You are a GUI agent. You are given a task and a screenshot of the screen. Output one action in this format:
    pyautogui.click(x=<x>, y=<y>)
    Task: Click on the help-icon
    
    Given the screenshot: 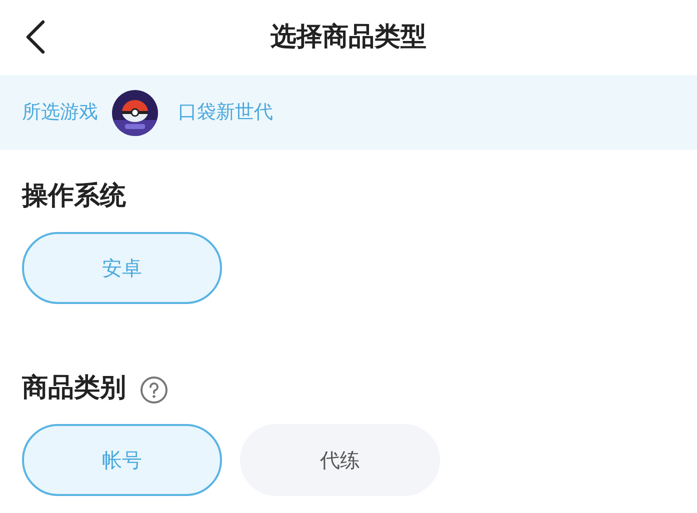 What is the action you would take?
    pyautogui.click(x=154, y=390)
    